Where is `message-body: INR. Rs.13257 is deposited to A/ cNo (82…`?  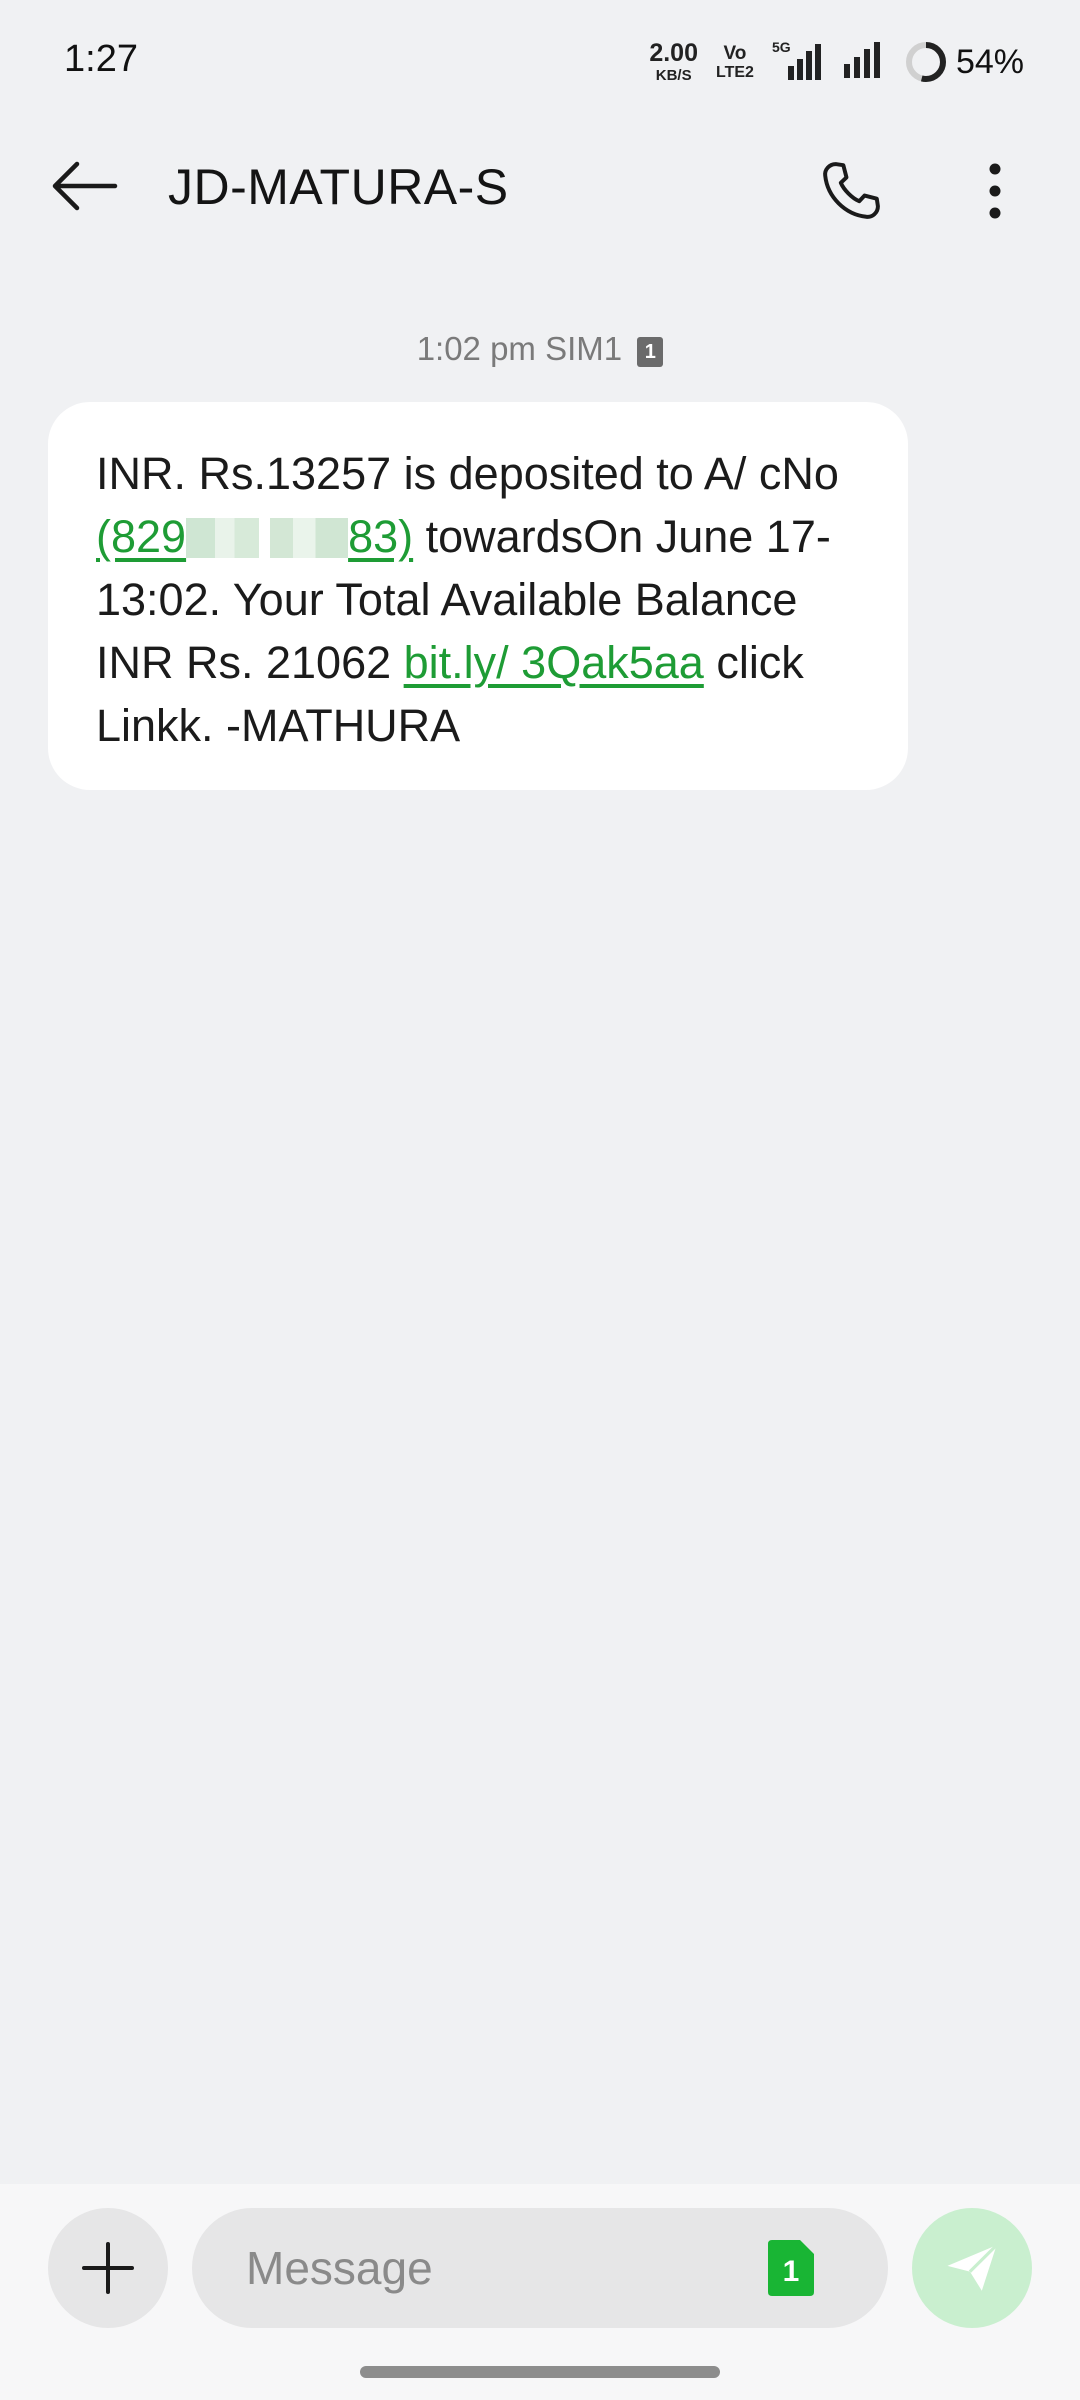 message-body: INR. Rs.13257 is deposited to A/ cNo (82… is located at coordinates (480, 599).